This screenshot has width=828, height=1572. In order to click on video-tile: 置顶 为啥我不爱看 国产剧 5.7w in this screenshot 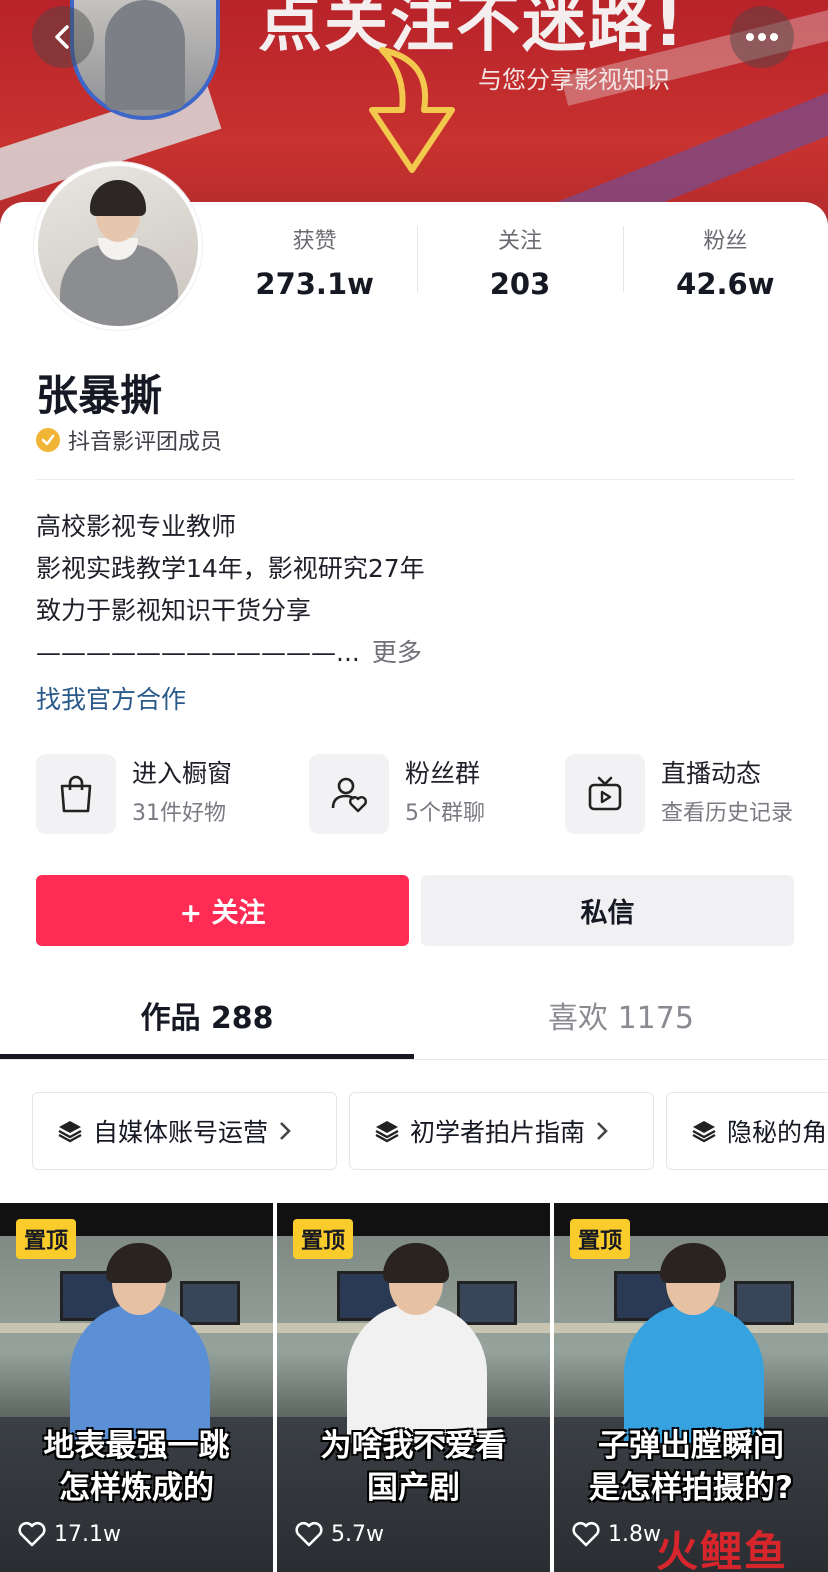, I will do `click(413, 1387)`.